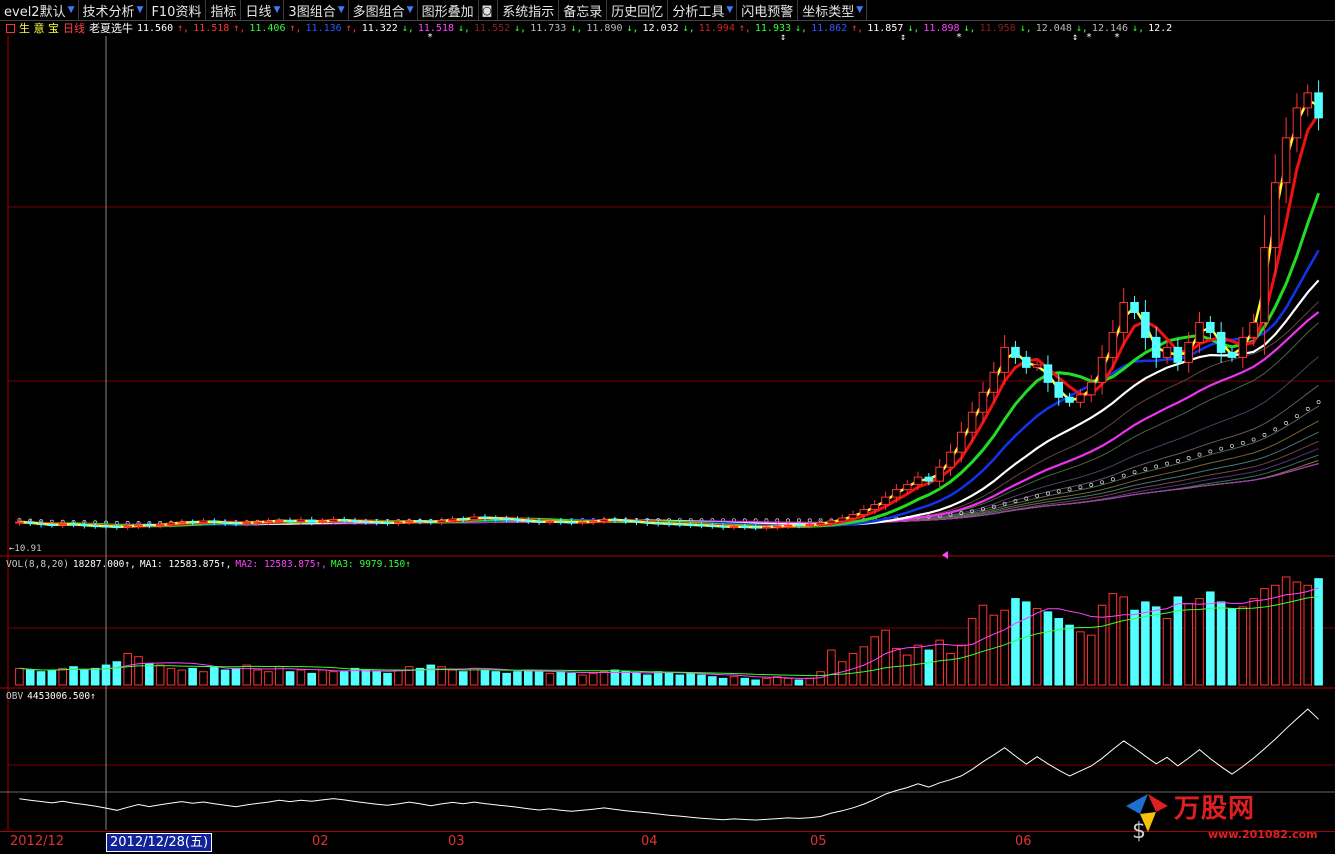 The width and height of the screenshot is (1335, 854). I want to click on obv-legend: OBV 4453006.500↑, so click(53, 696).